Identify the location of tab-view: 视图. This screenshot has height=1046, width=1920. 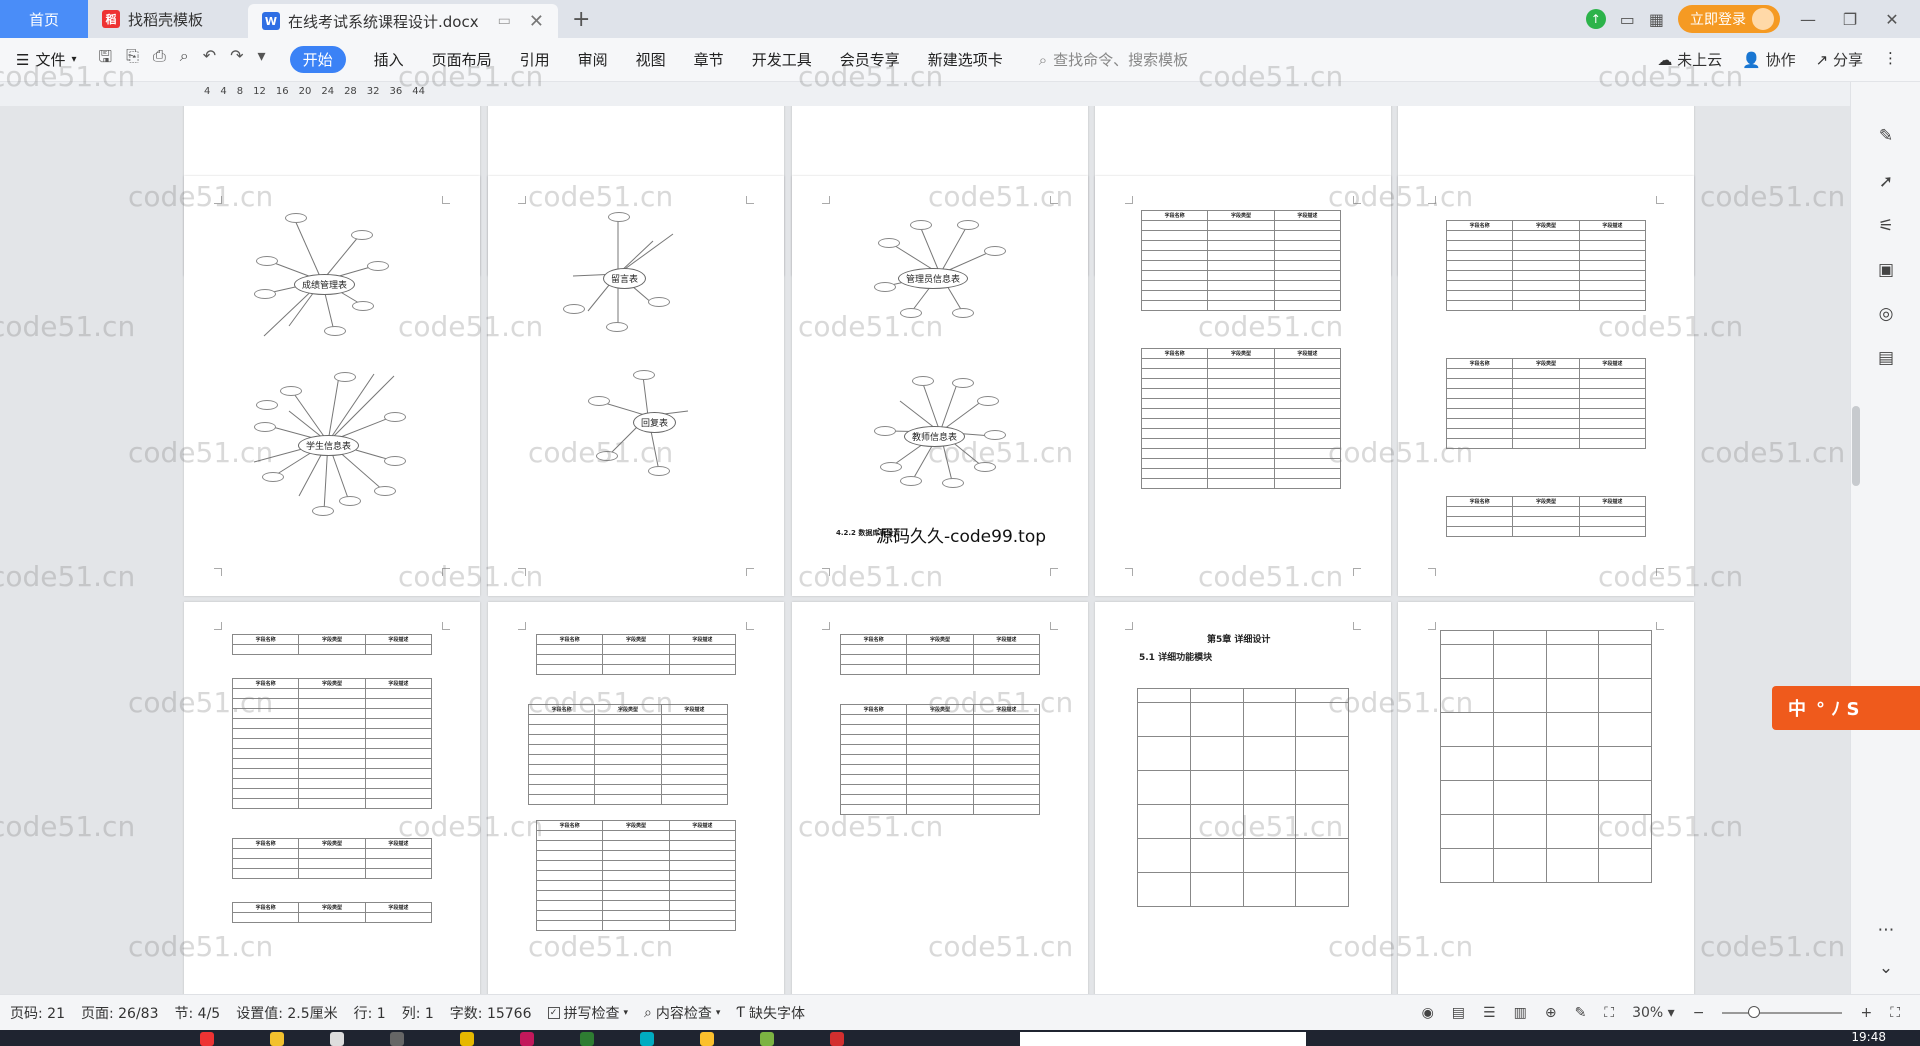
(651, 59).